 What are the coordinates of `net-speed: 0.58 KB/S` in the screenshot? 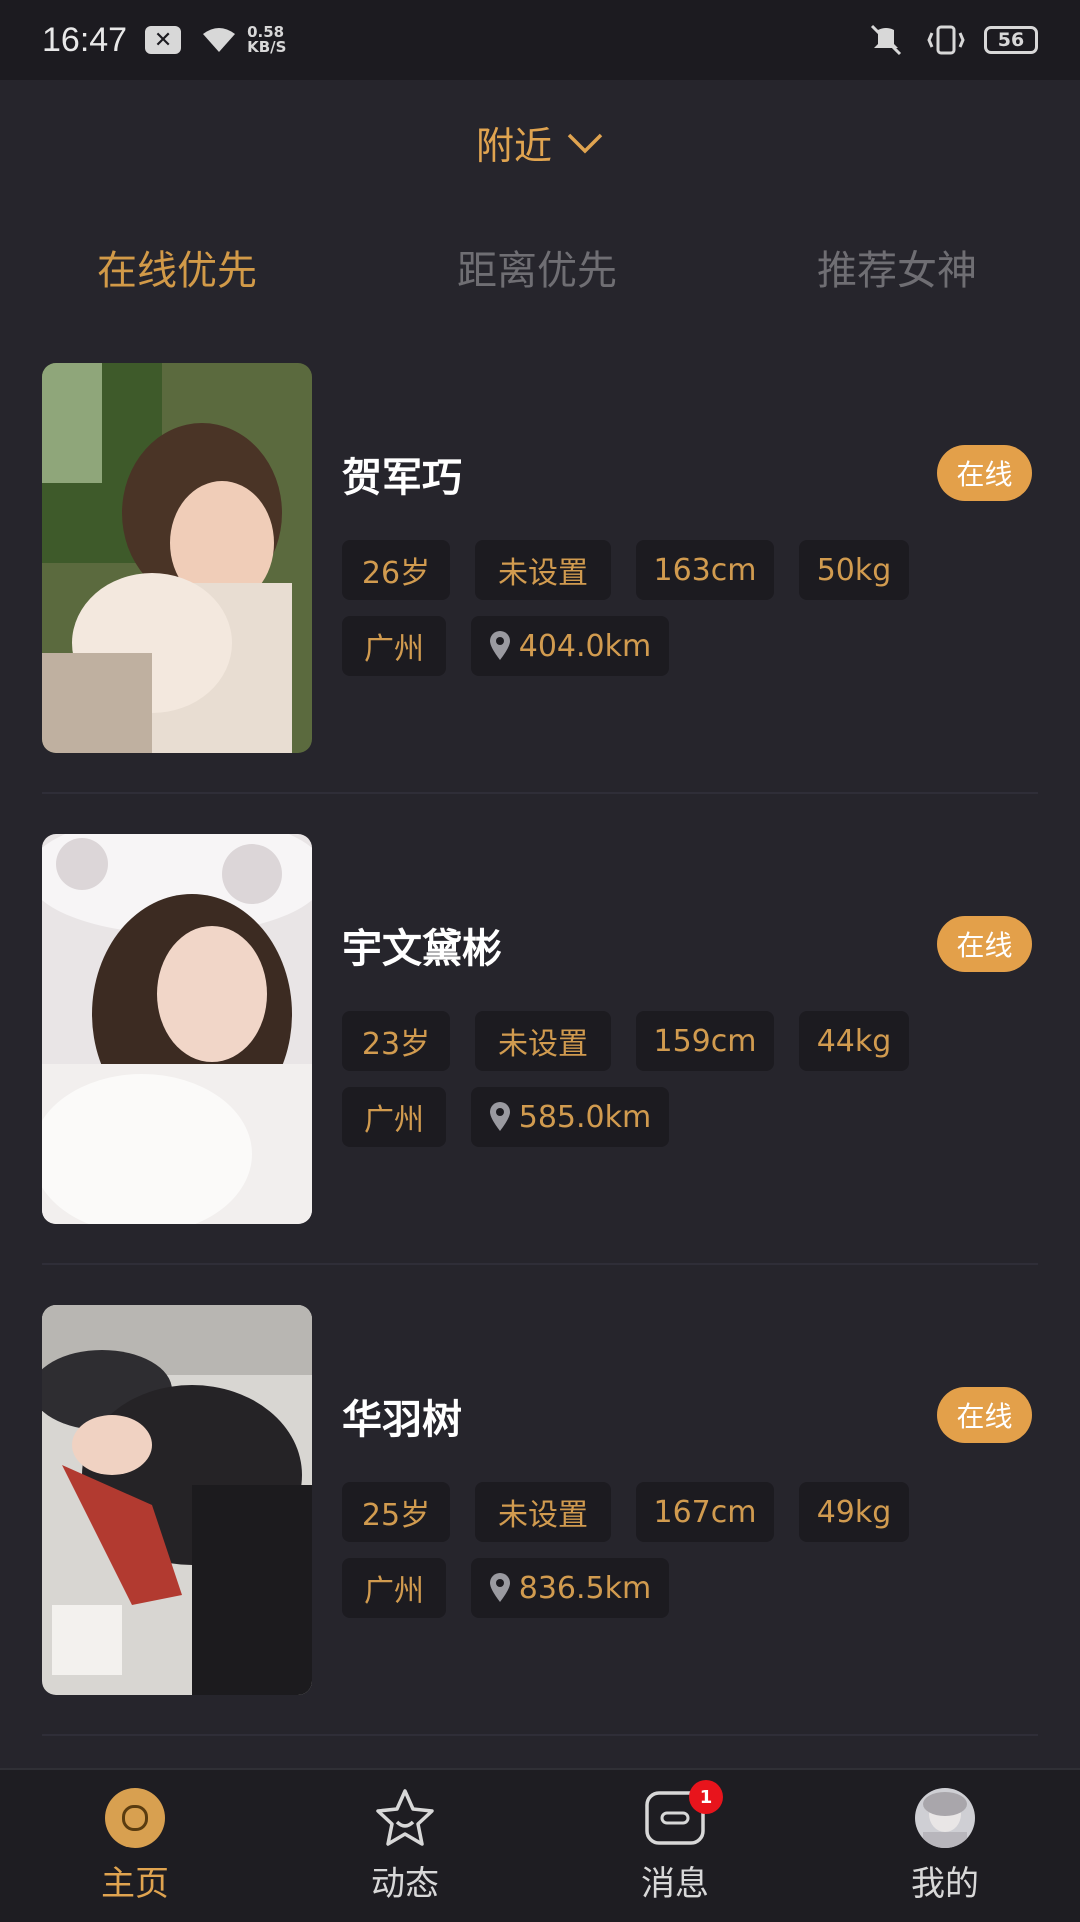 It's located at (266, 40).